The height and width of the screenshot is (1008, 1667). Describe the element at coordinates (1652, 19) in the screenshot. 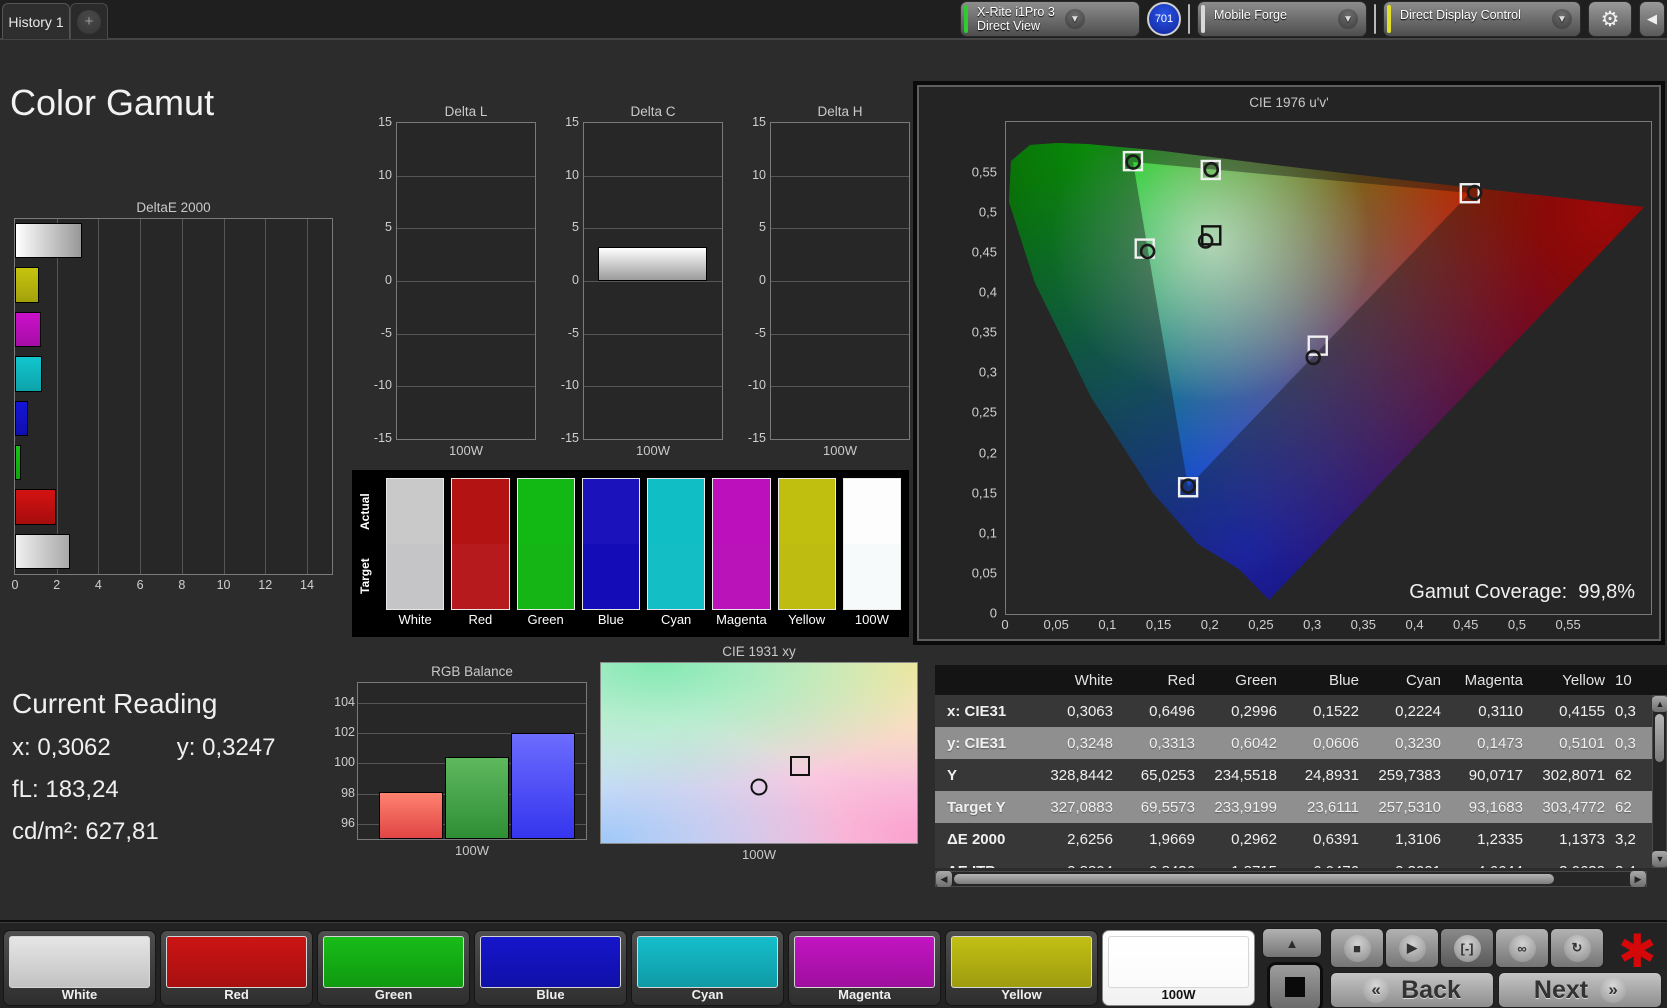

I see `collapse-panel-button: ◀` at that location.